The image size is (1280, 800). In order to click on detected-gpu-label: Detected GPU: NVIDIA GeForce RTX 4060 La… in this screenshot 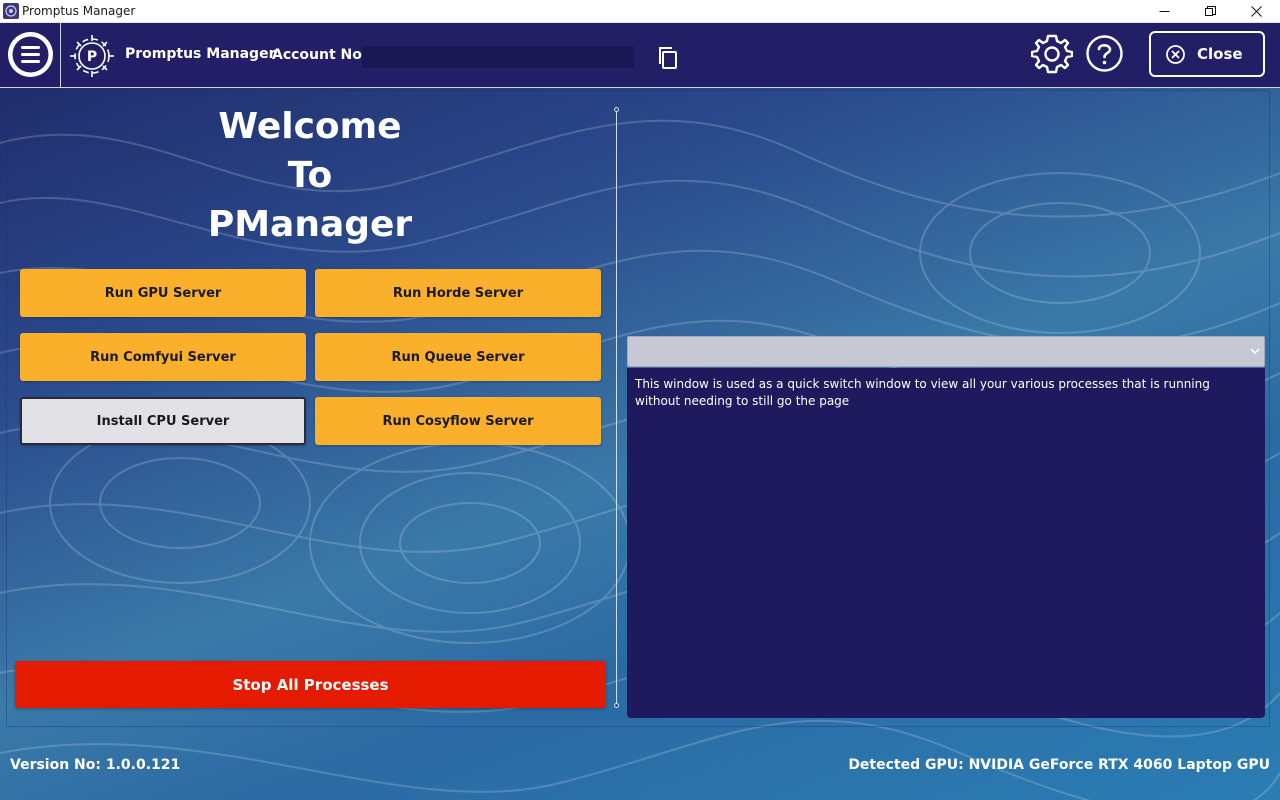, I will do `click(1059, 765)`.